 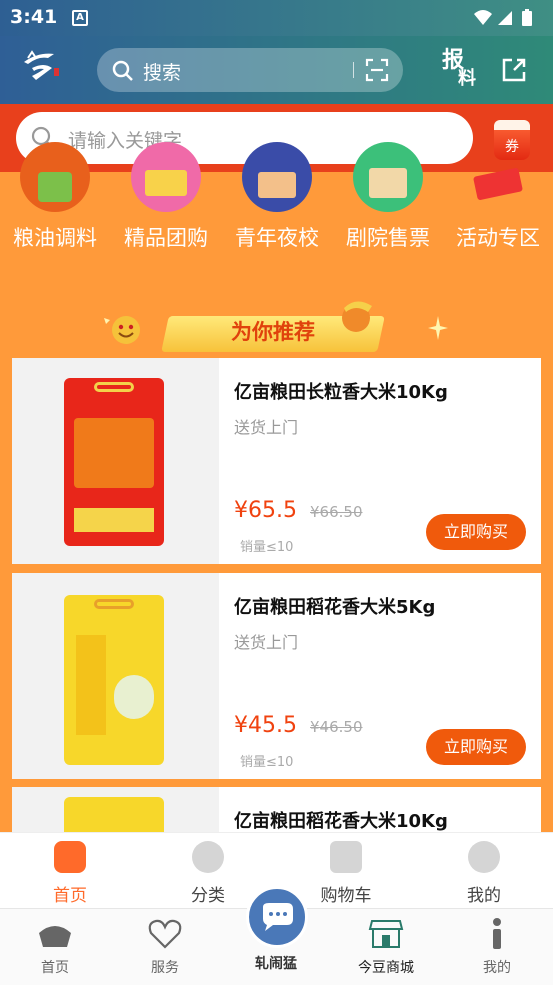 I want to click on report-label-2: 料, so click(x=467, y=78).